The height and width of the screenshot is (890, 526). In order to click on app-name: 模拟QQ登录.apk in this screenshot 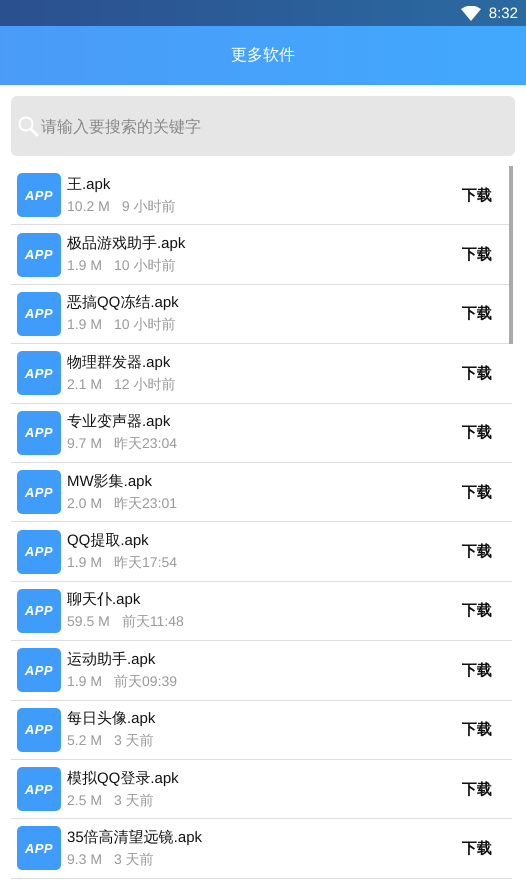, I will do `click(123, 778)`.